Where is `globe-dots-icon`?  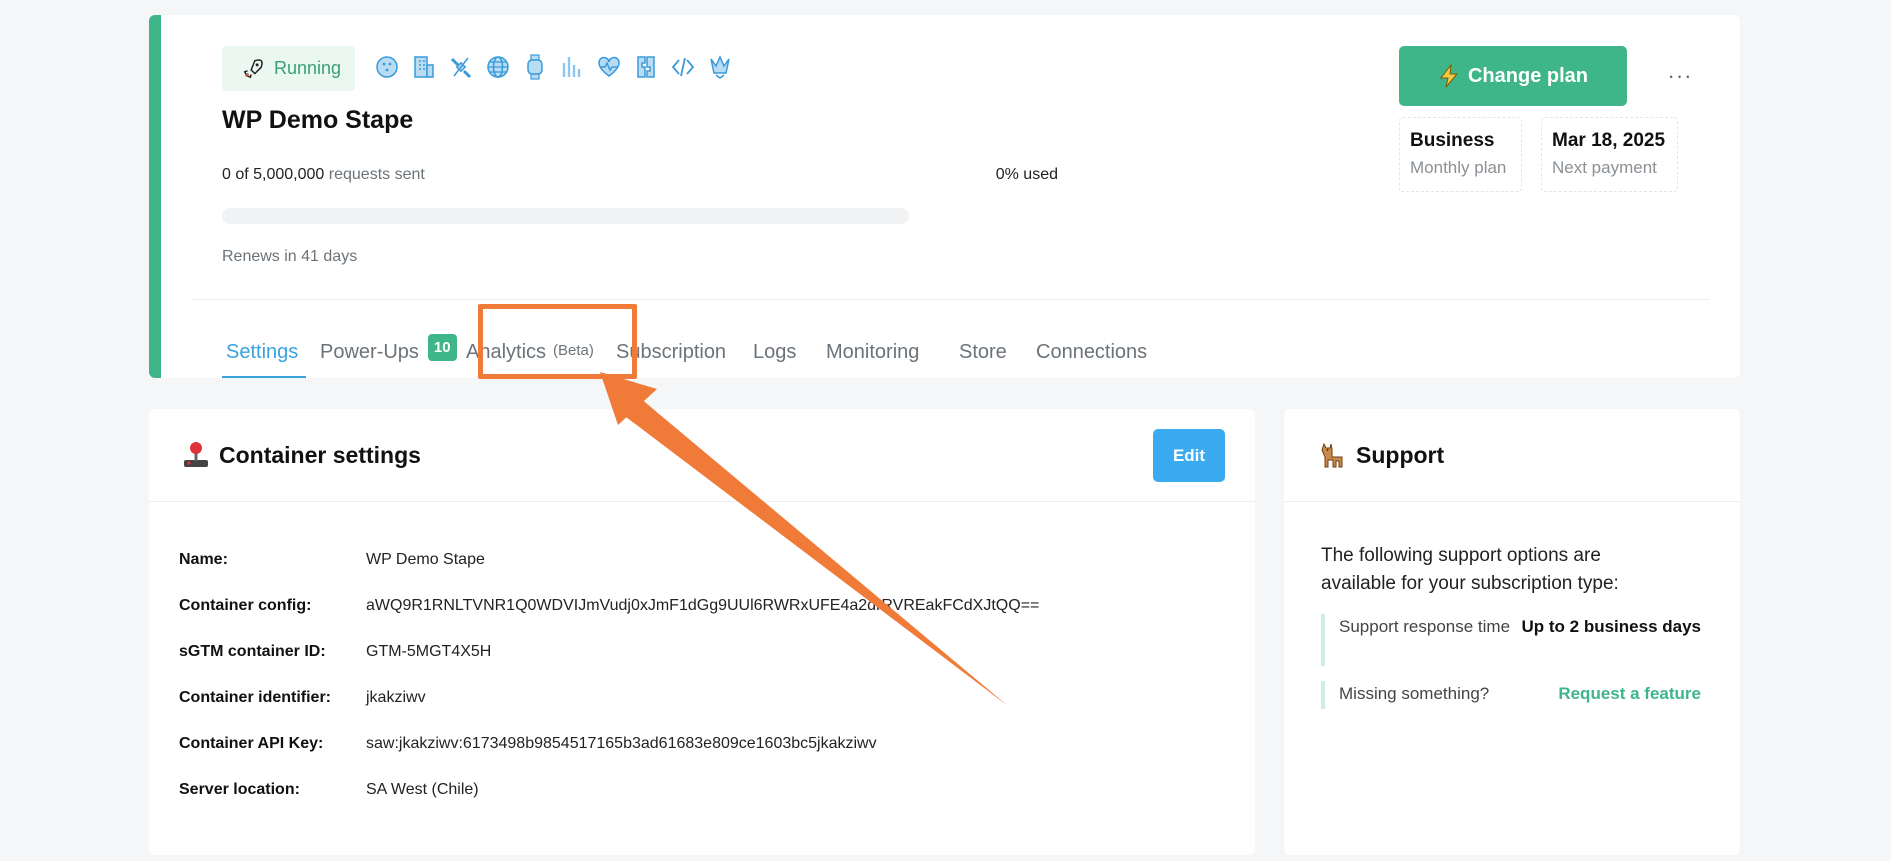
globe-dots-icon is located at coordinates (387, 67).